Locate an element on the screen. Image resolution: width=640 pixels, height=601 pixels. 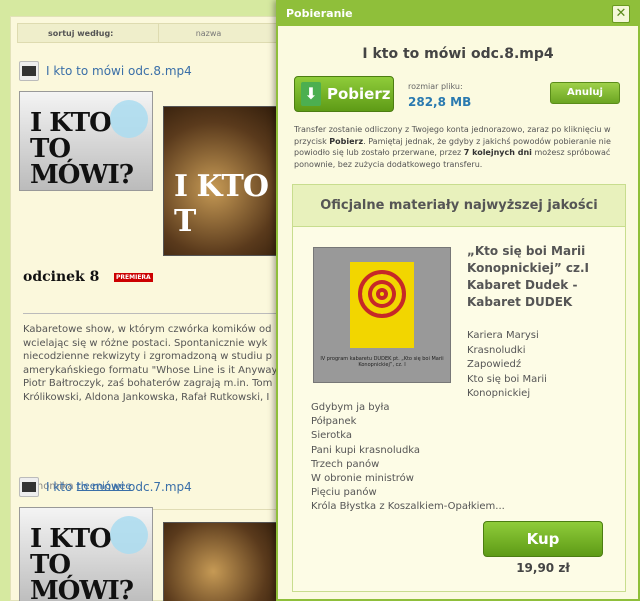
video-preview-image: I KTO T is located at coordinates (225, 181).